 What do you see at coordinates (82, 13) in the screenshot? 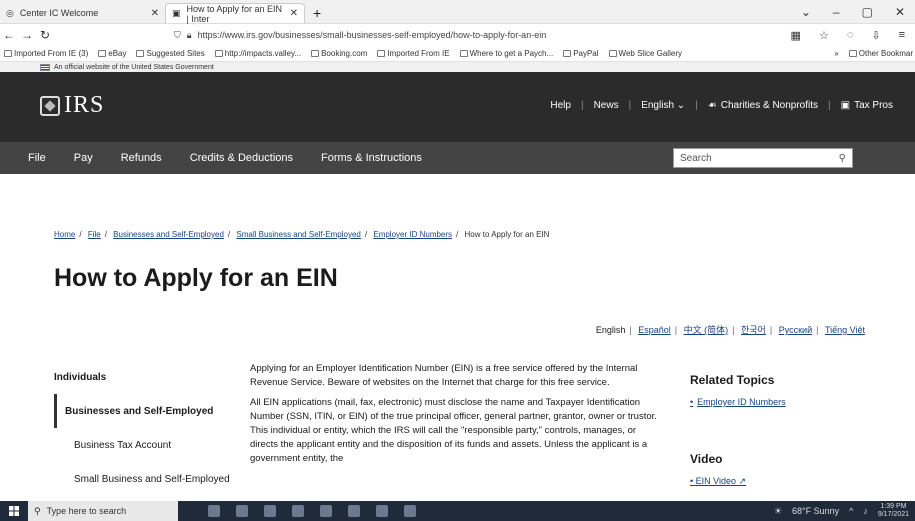
I see `browser-tab: ◎ Center IC Welcome ✕` at bounding box center [82, 13].